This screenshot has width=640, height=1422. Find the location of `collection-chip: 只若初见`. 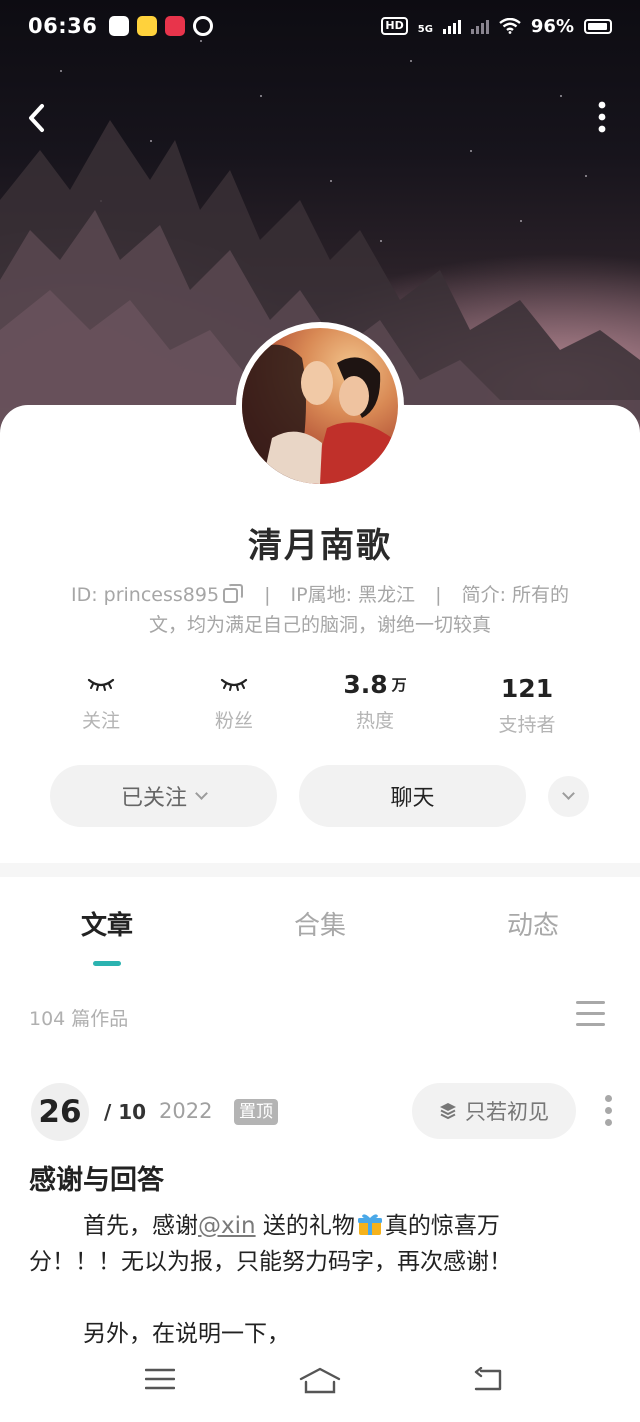

collection-chip: 只若初见 is located at coordinates (494, 1111).